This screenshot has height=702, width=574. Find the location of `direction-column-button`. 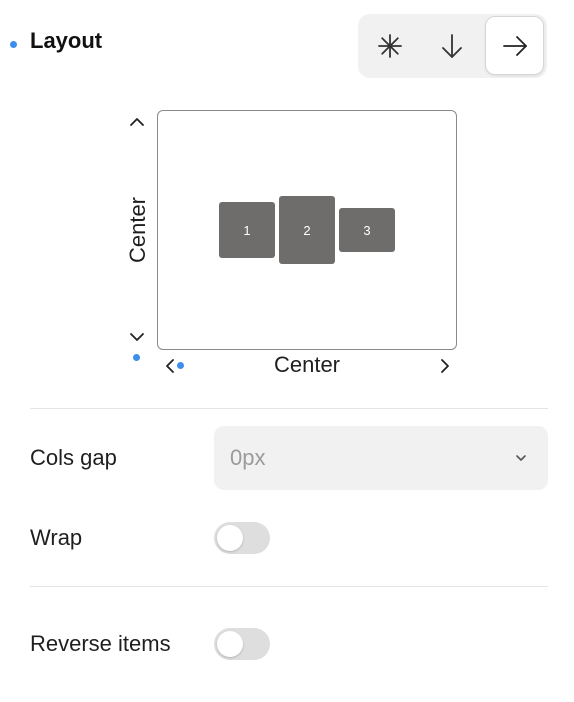

direction-column-button is located at coordinates (451, 45).